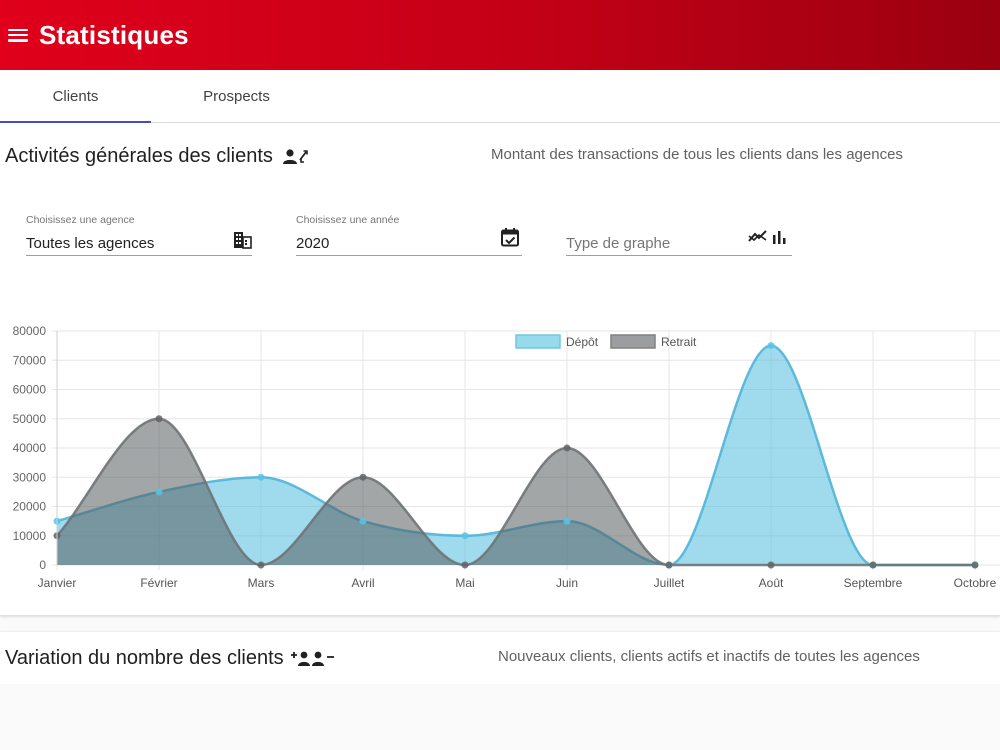 The height and width of the screenshot is (750, 1000). I want to click on y-tick-label: 80000, so click(30, 331).